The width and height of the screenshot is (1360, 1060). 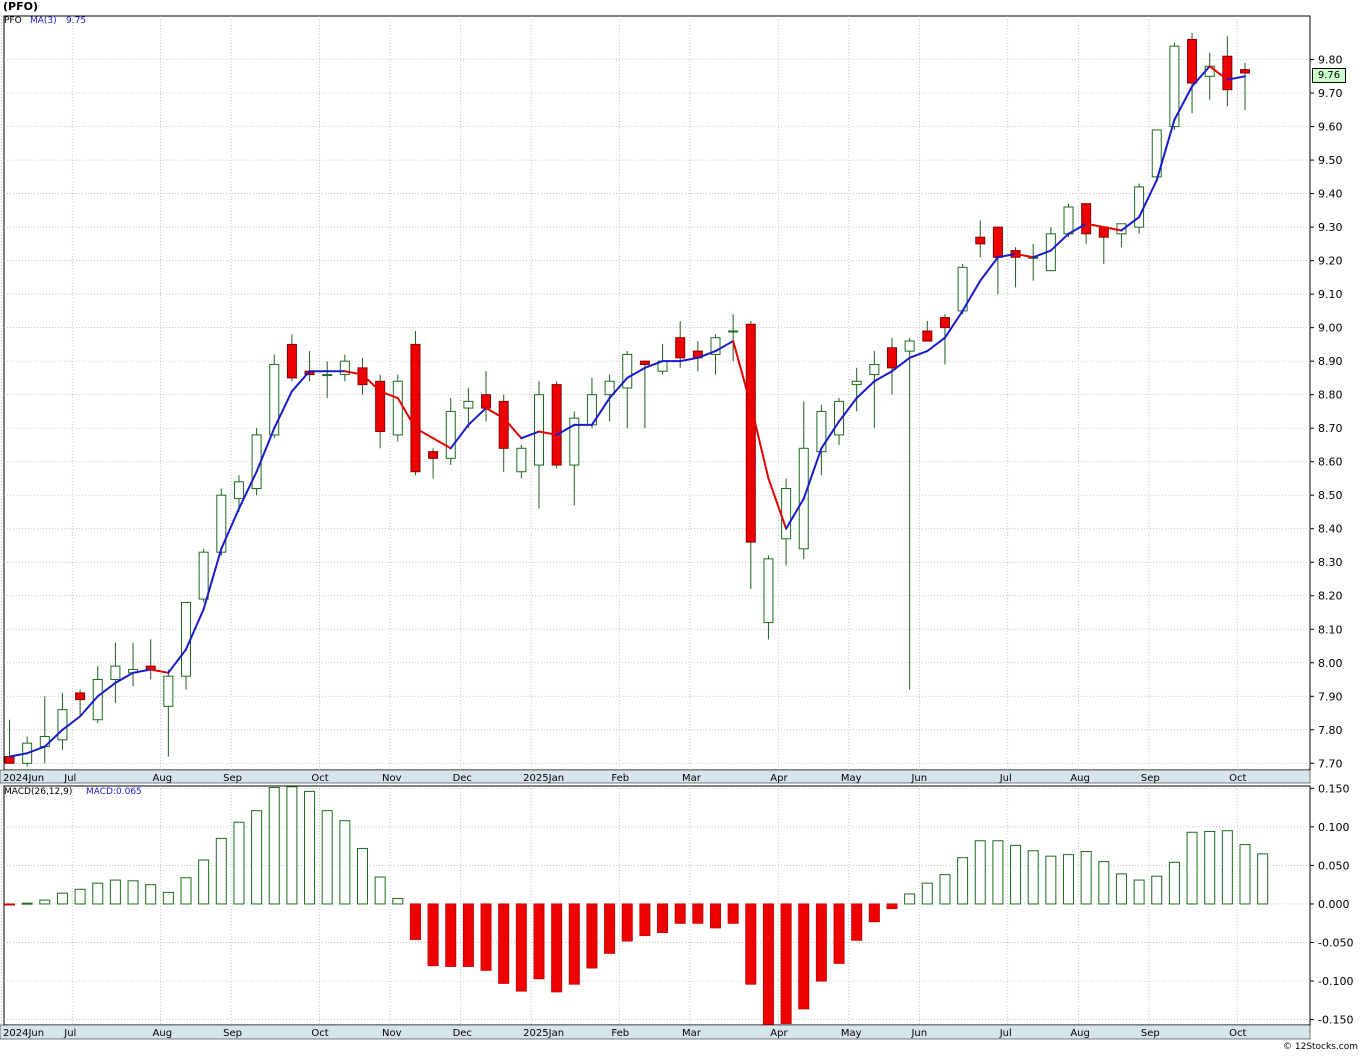 I want to click on symbol-label: PFO, so click(x=13, y=21).